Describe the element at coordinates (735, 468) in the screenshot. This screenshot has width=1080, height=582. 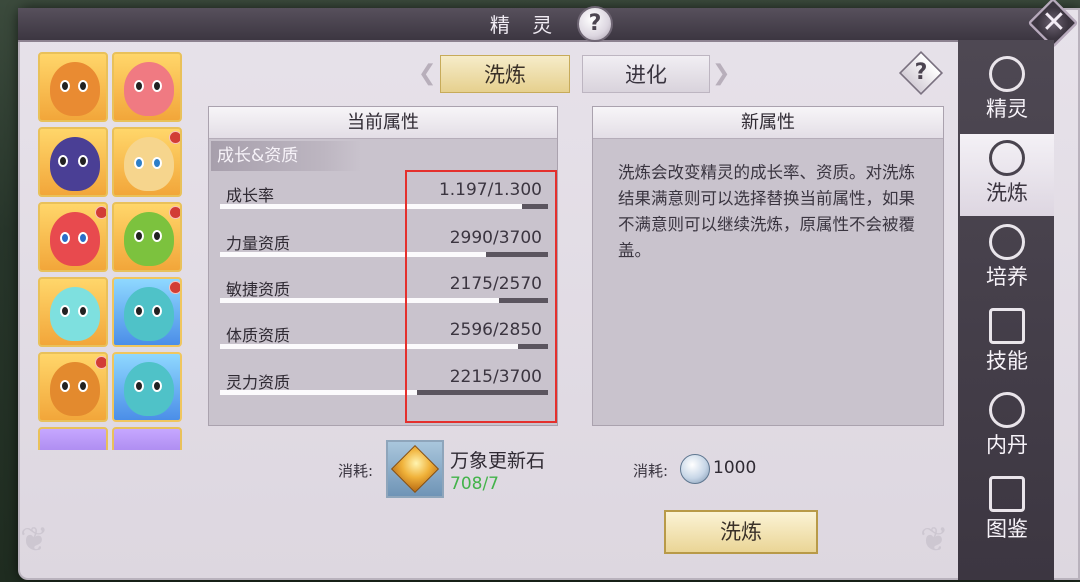
I see `coin-cost-amount: 1000` at that location.